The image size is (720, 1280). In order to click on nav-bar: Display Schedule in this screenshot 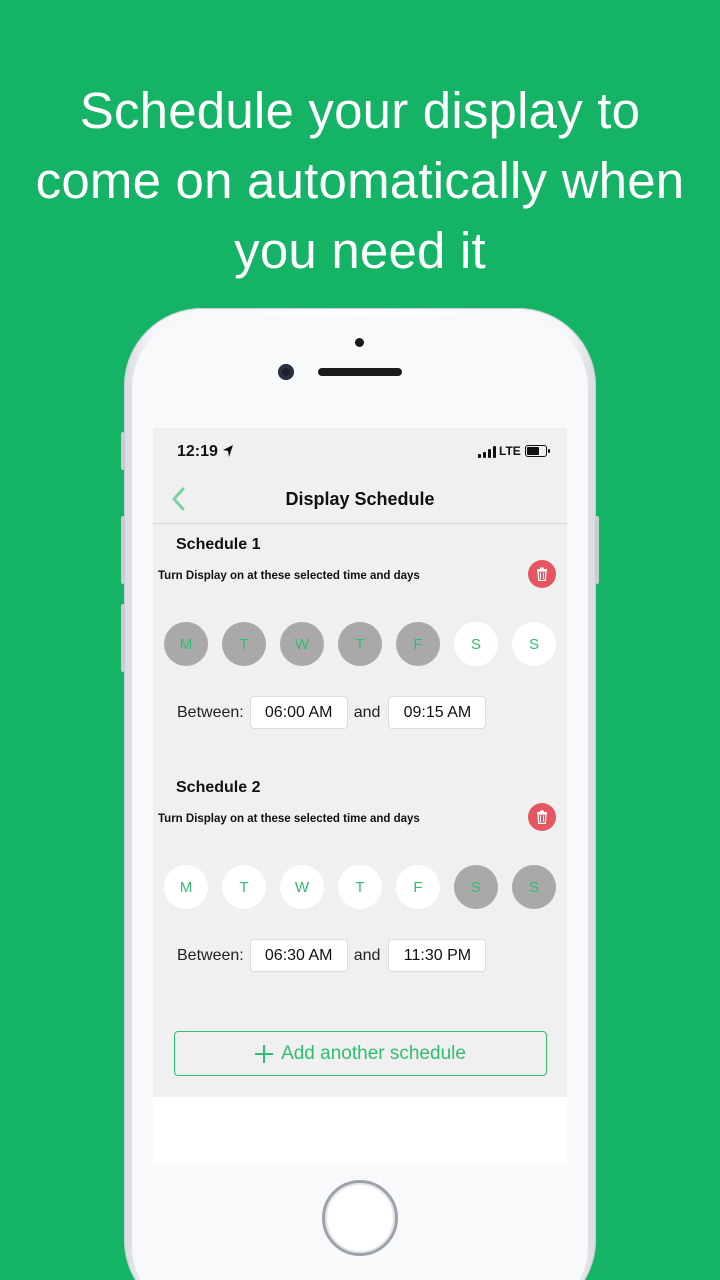, I will do `click(360, 499)`.